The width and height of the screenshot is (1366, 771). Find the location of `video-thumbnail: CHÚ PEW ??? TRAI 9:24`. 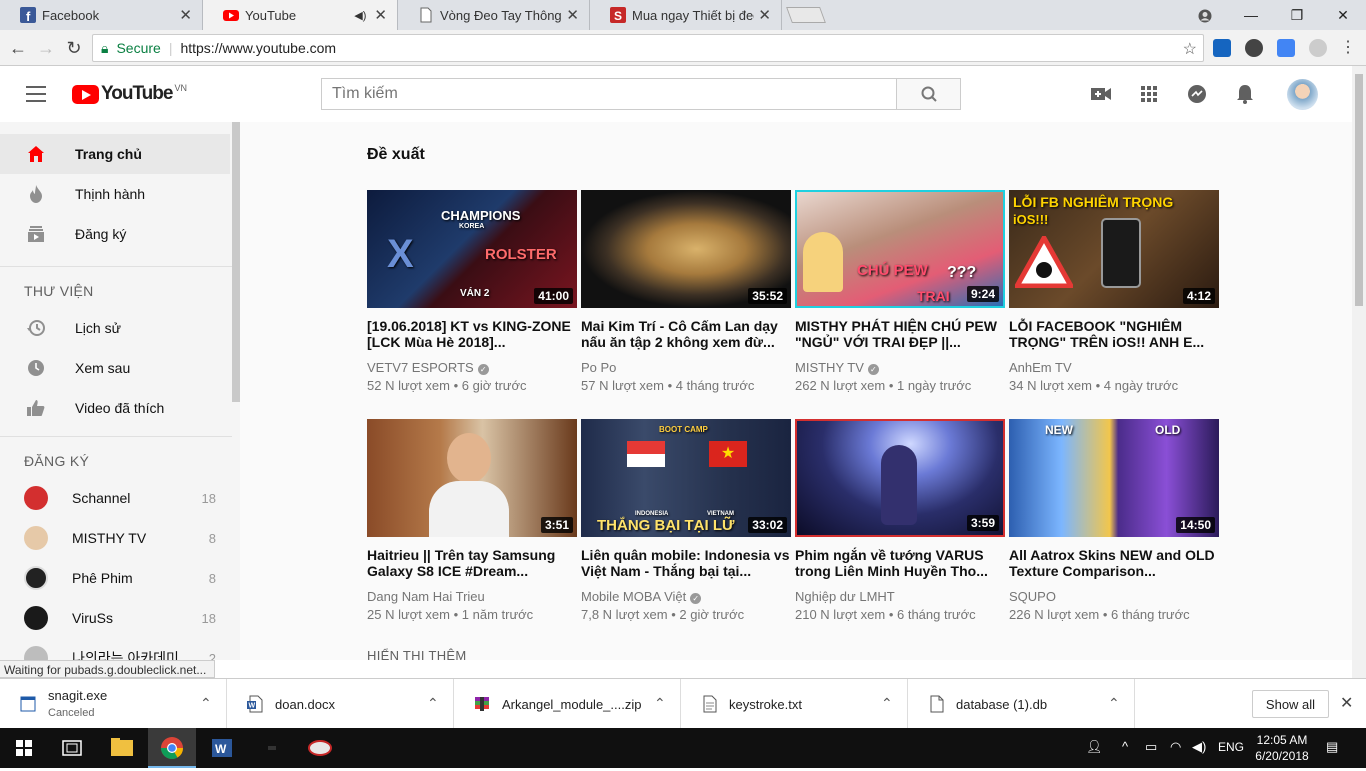

video-thumbnail: CHÚ PEW ??? TRAI 9:24 is located at coordinates (900, 249).